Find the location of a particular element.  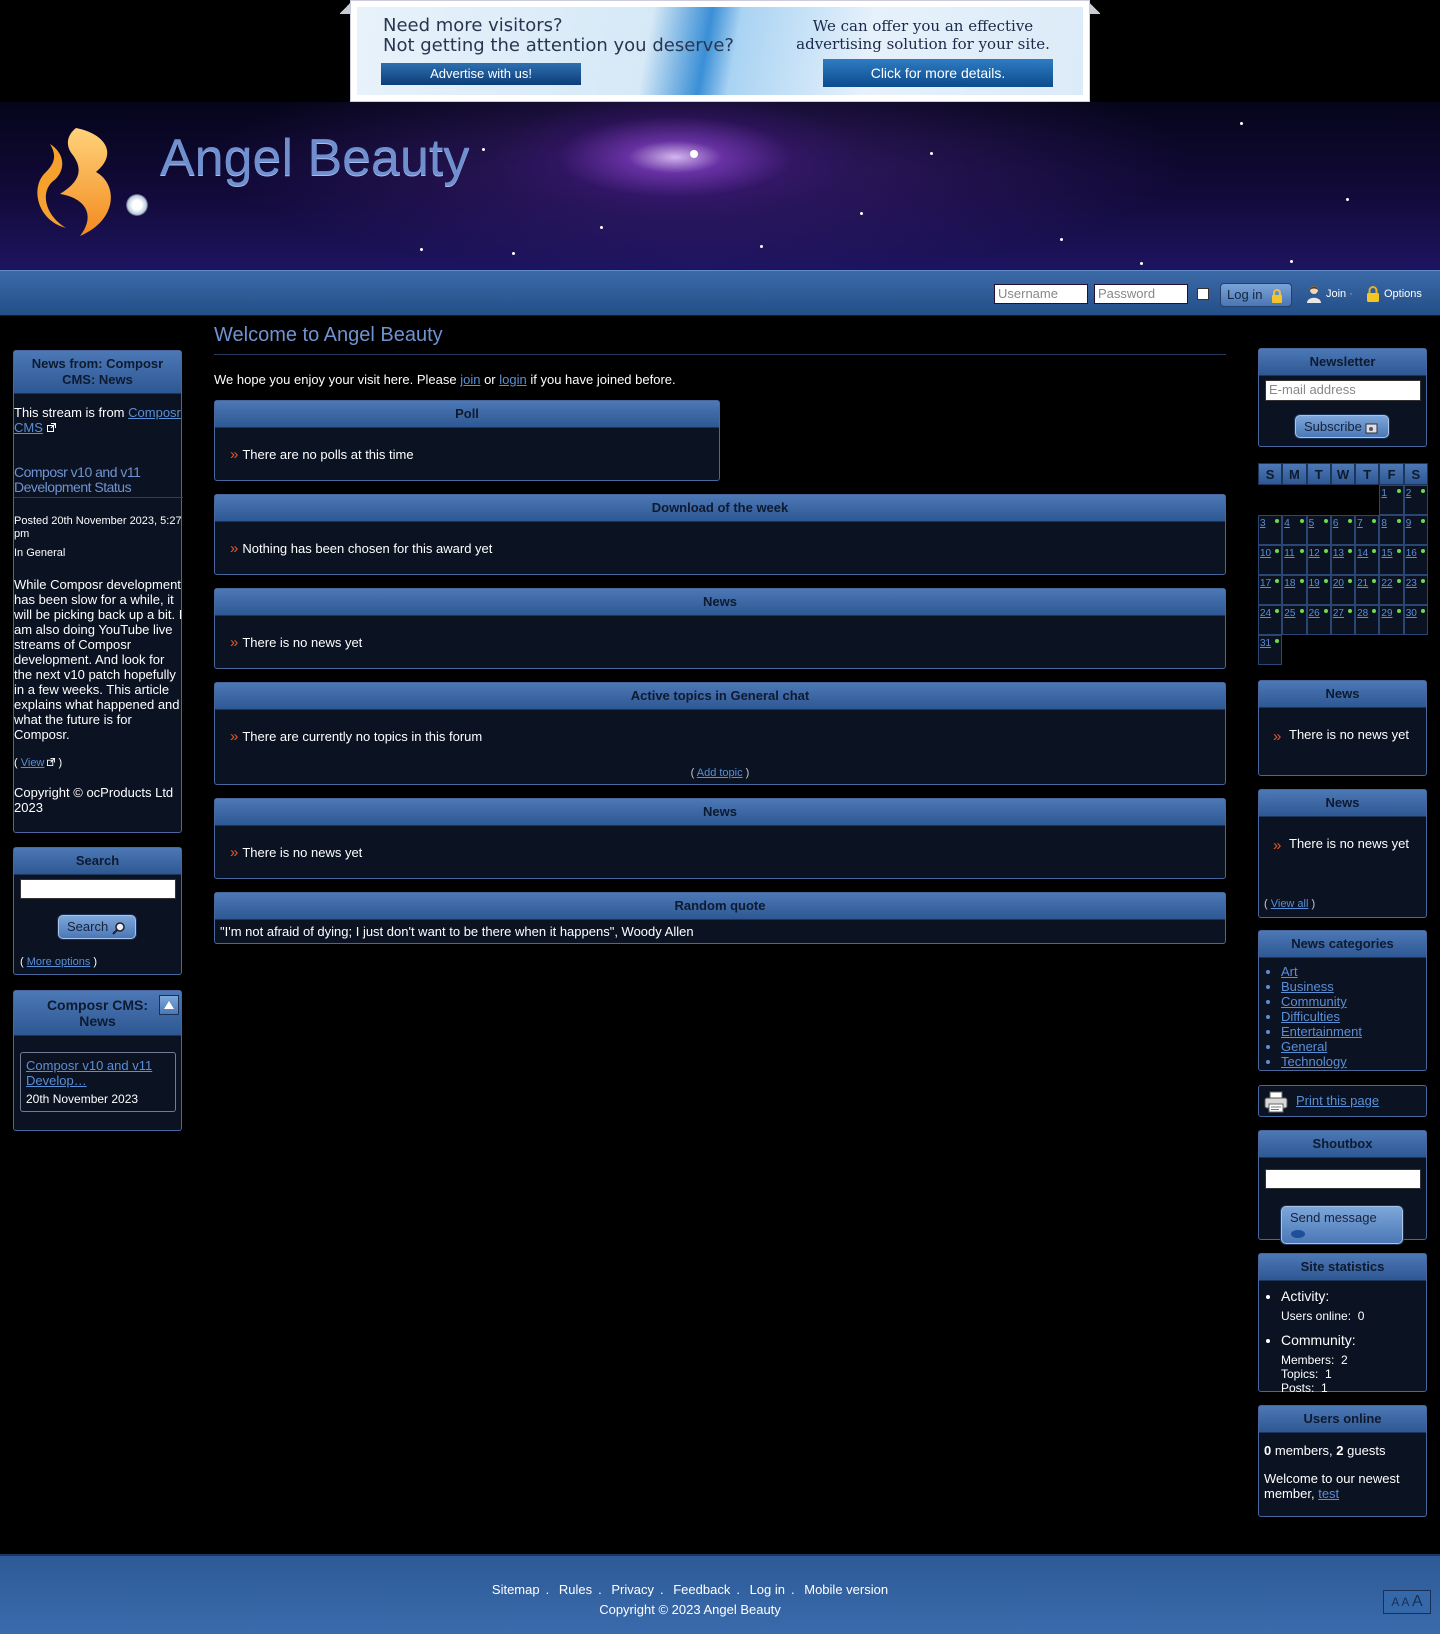

print-link: Print this page is located at coordinates (1337, 1100).